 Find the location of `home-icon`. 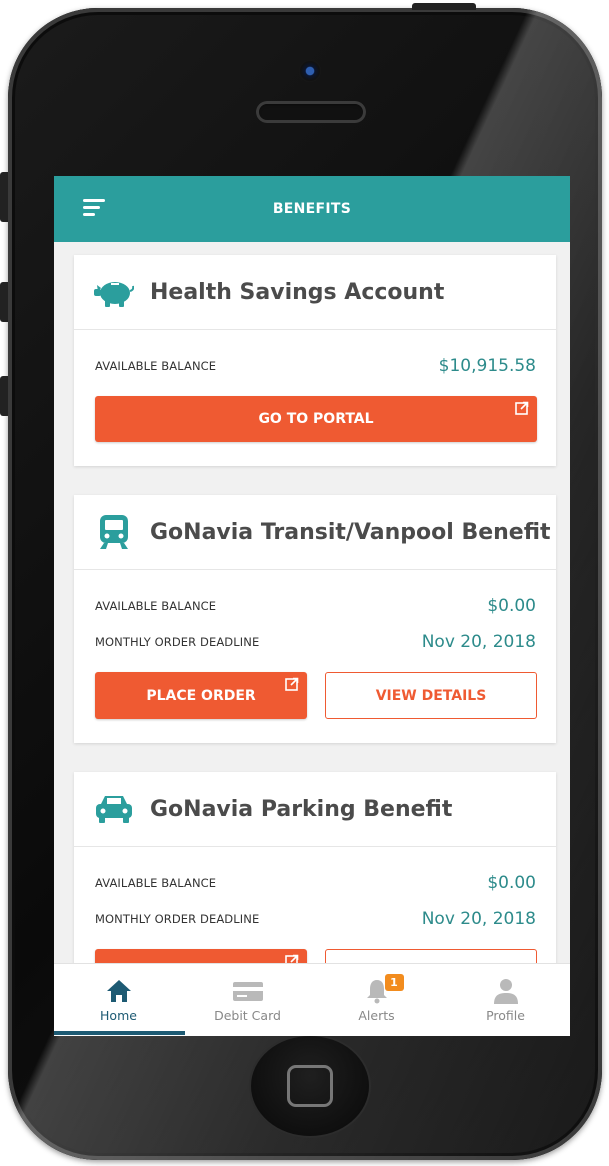

home-icon is located at coordinates (119, 991).